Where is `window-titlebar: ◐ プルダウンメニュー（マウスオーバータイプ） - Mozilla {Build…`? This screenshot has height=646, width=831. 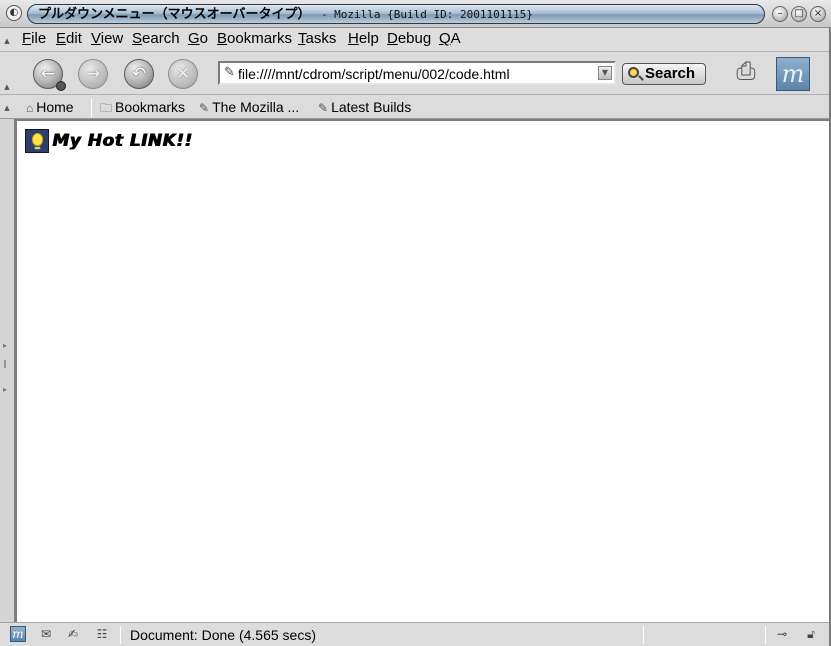 window-titlebar: ◐ プルダウンメニュー（マウスオーバータイプ） - Mozilla {Build… is located at coordinates (415, 14).